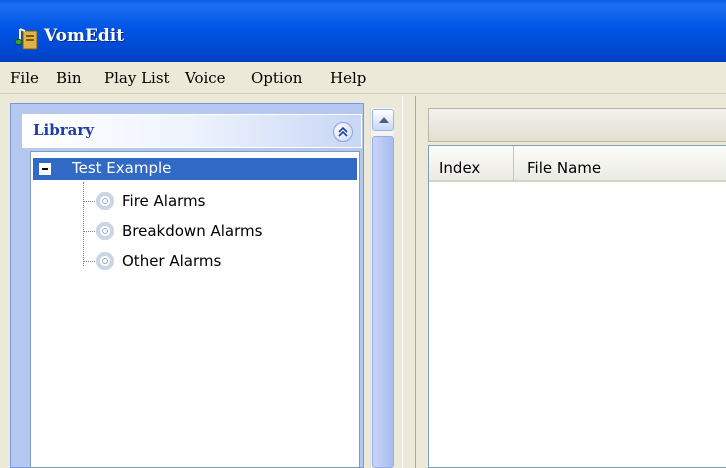 Image resolution: width=726 pixels, height=468 pixels. I want to click on vertical-scrollbar, so click(382, 288).